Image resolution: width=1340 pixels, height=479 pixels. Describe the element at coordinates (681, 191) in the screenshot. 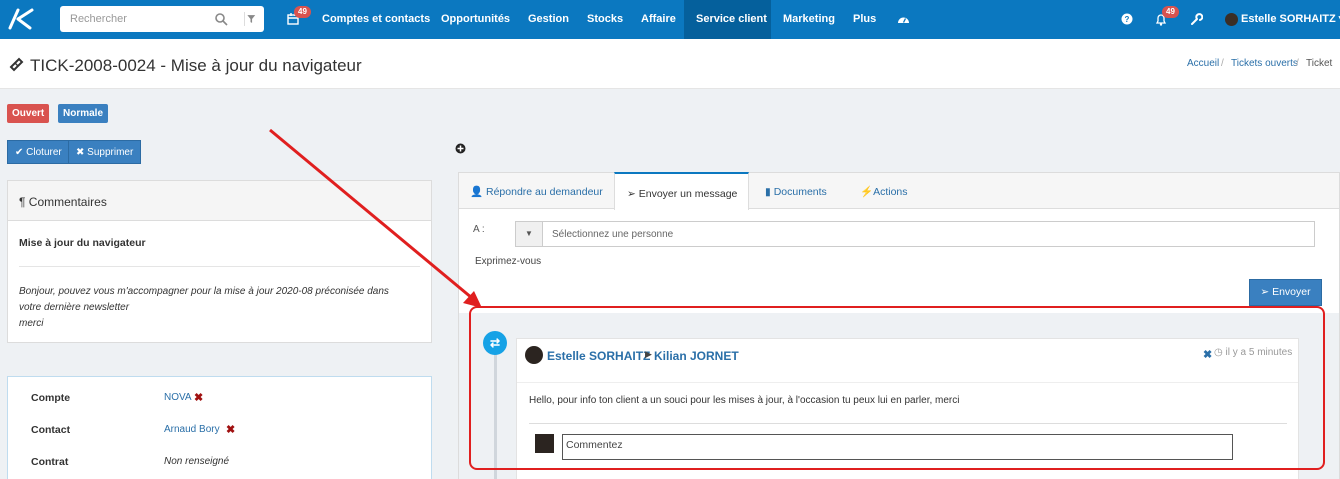

I see `tab-send-message: ➢ Envoyer un message` at that location.